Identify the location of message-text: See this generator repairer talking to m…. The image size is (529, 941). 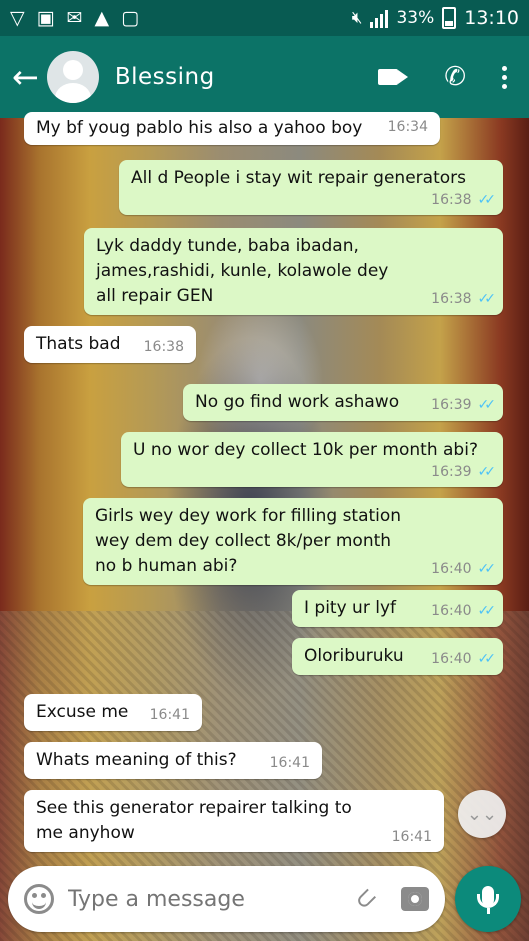
(194, 820).